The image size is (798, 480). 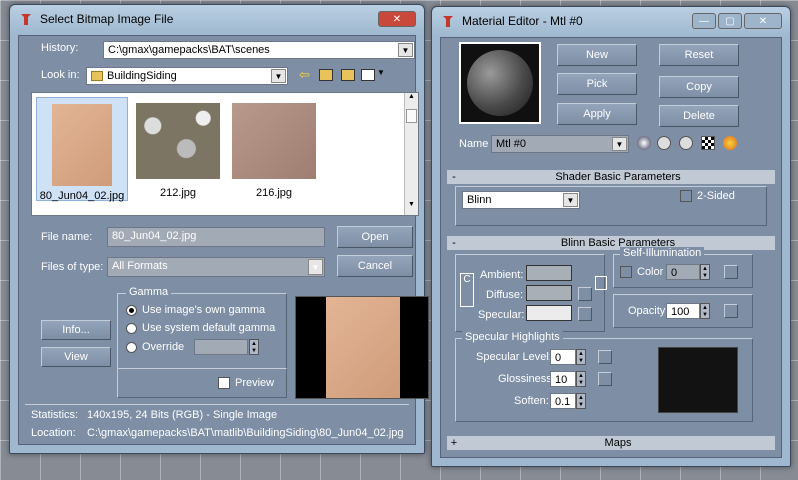 I want to click on pick-button: Pick, so click(x=597, y=84).